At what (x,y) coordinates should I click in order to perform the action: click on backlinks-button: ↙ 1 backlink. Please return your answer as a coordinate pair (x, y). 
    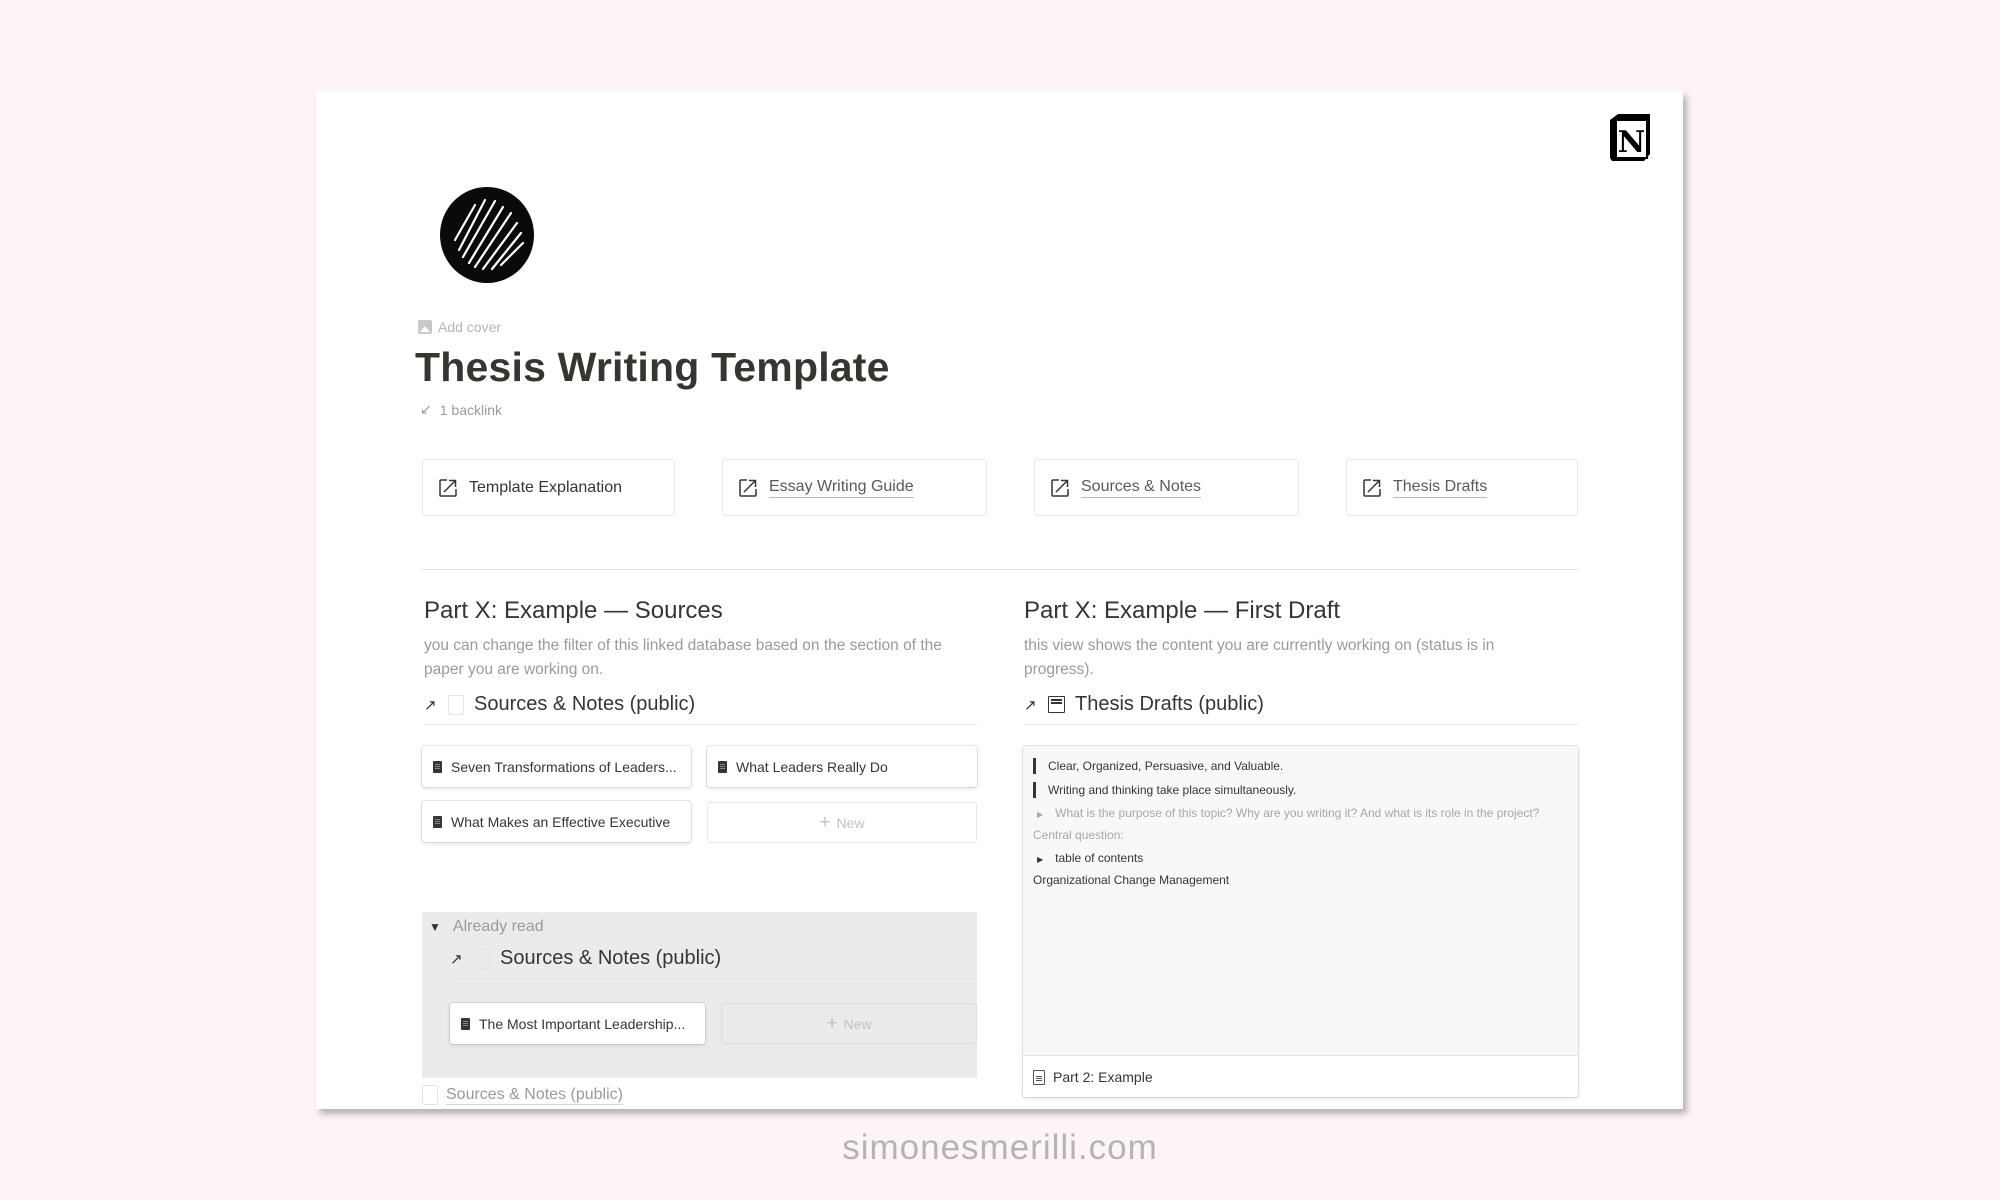
    Looking at the image, I should click on (461, 409).